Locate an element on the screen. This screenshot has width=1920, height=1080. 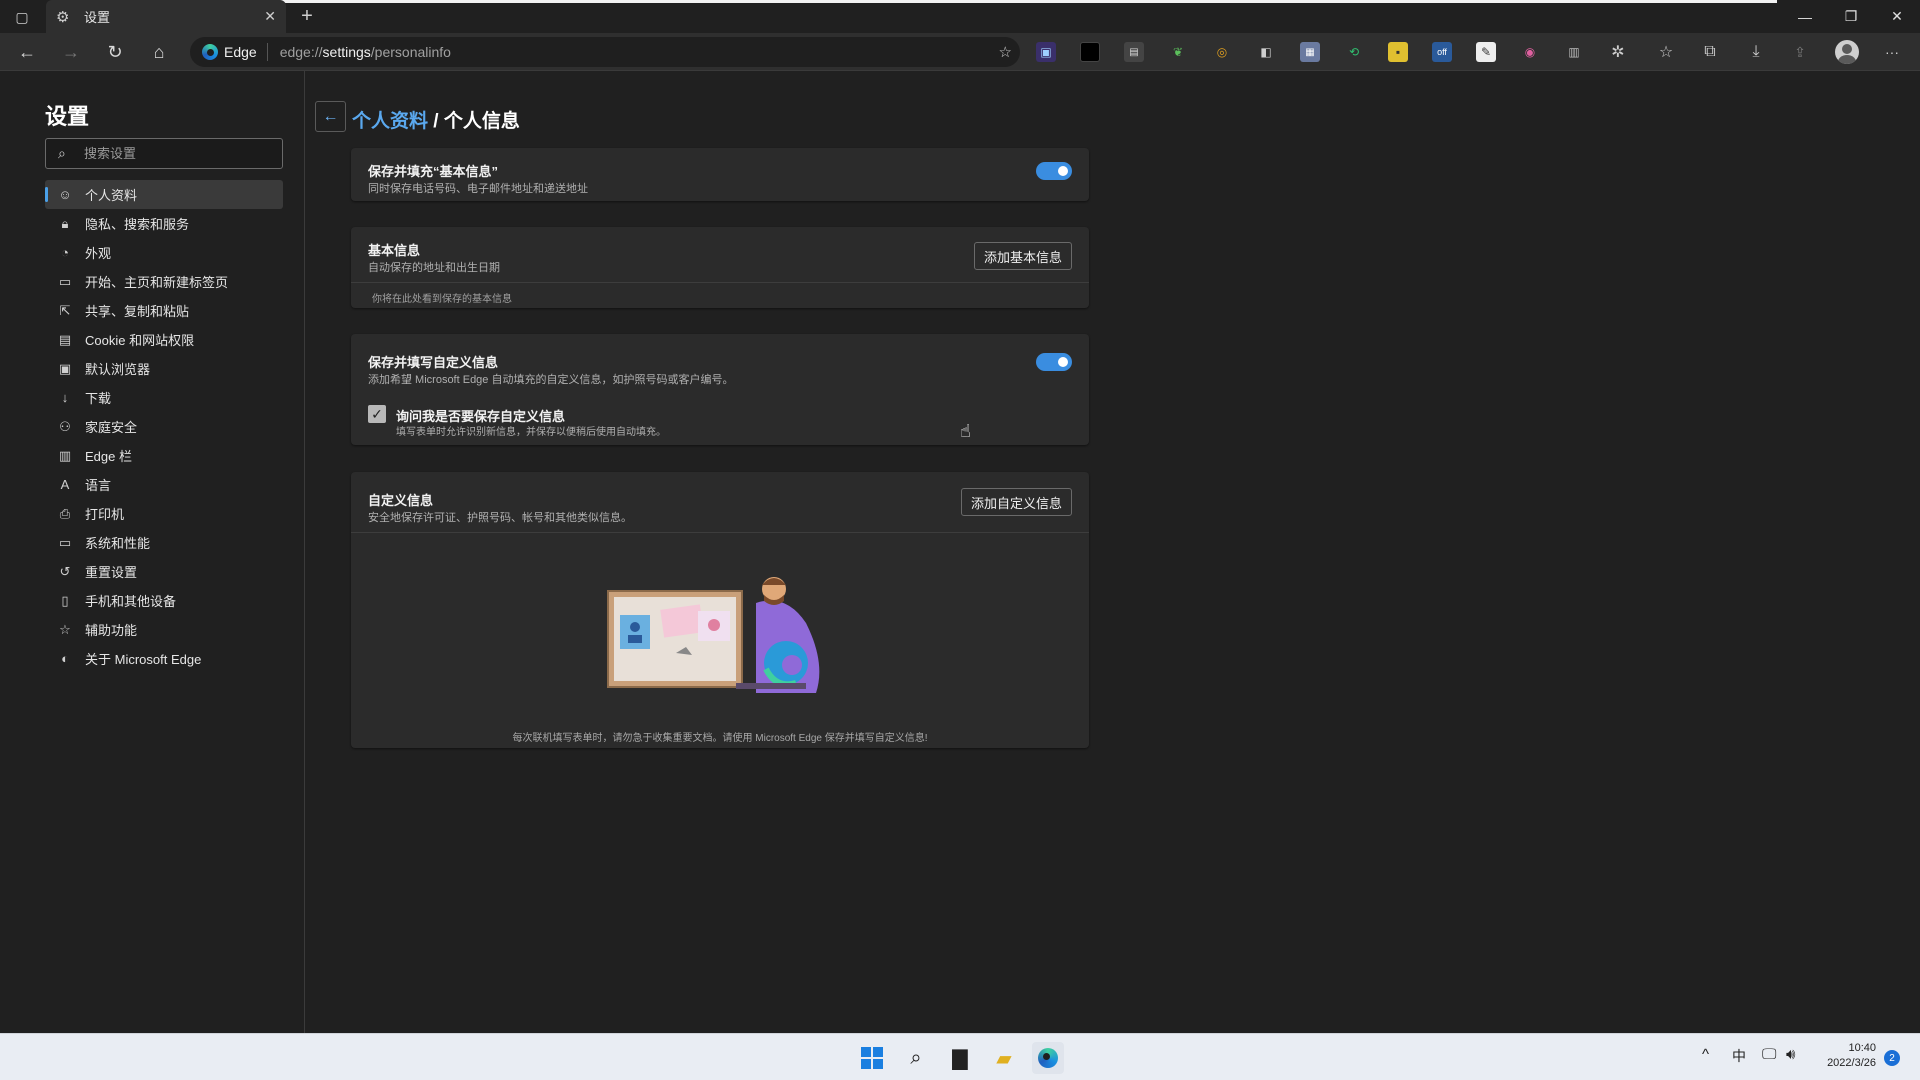
save-basic-subtitle: 同时保存电话号码、电子邮件地址和递送地址 is located at coordinates (478, 189).